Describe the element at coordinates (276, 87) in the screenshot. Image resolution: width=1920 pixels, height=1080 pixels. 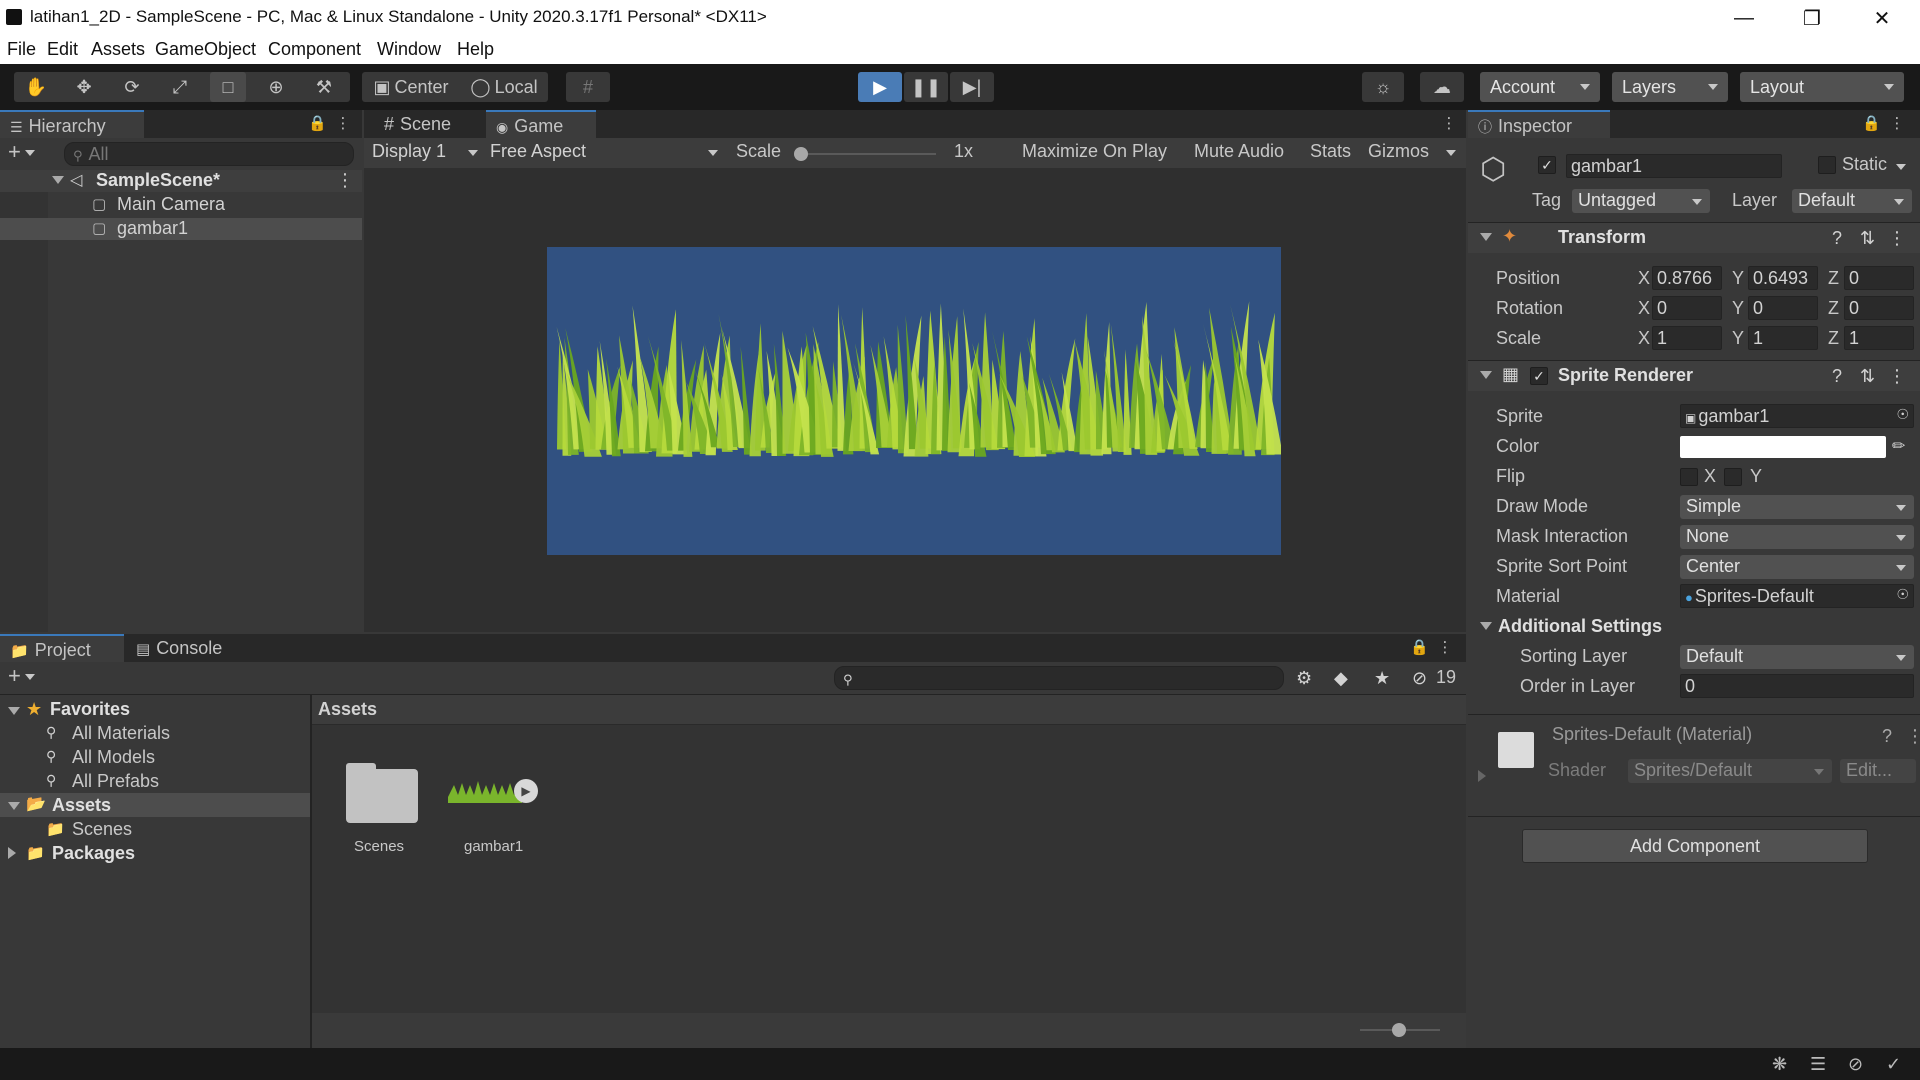
I see `transform-tool-icon: ⊕` at that location.